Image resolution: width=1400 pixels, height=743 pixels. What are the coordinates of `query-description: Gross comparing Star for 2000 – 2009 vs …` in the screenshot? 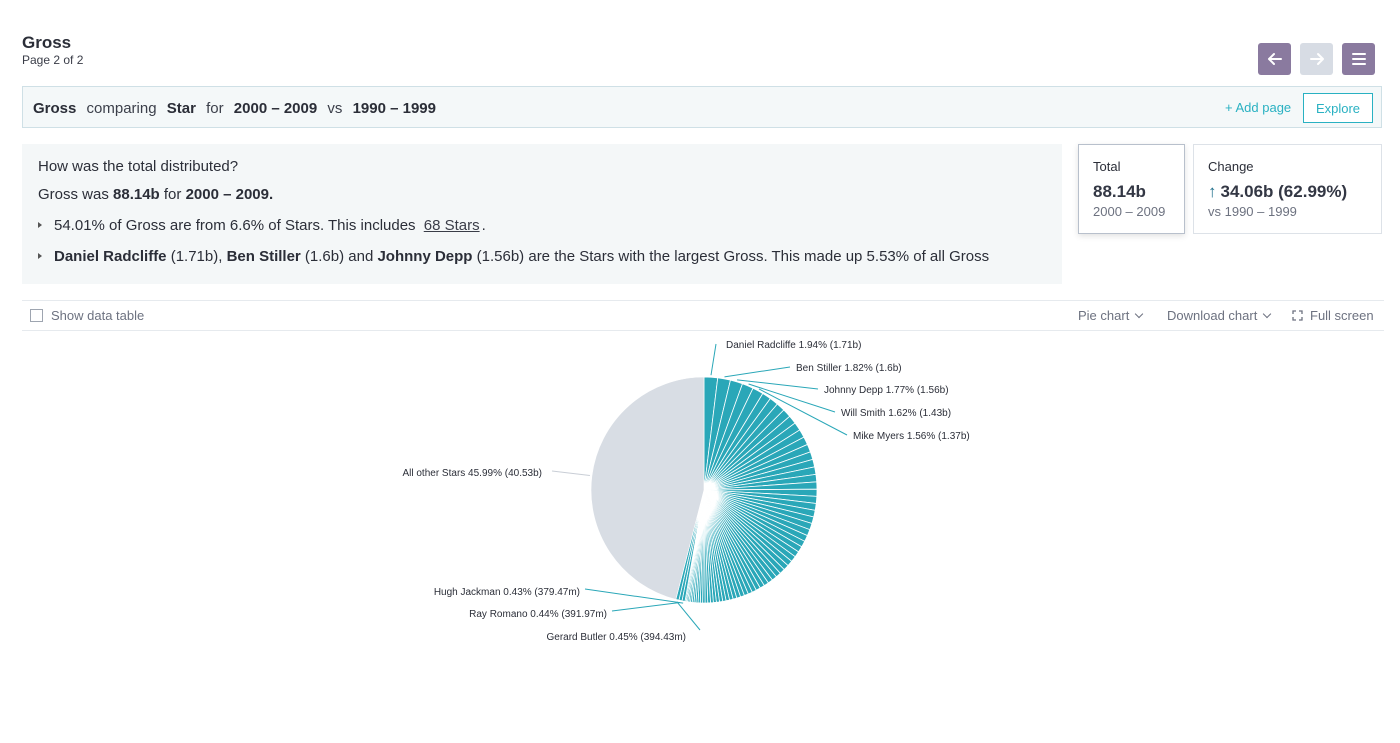 It's located at (237, 108).